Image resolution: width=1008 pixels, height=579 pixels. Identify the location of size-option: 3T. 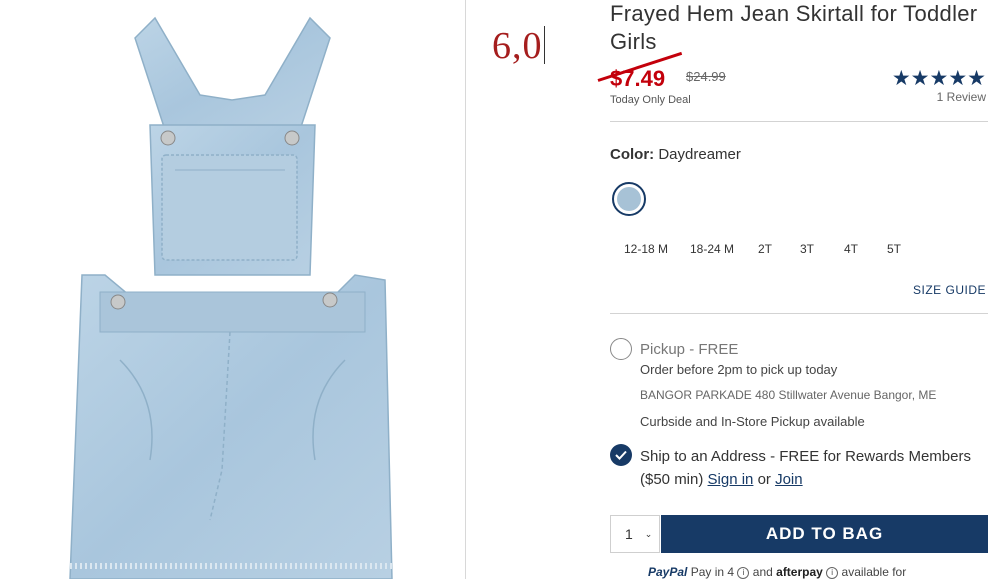
(807, 249).